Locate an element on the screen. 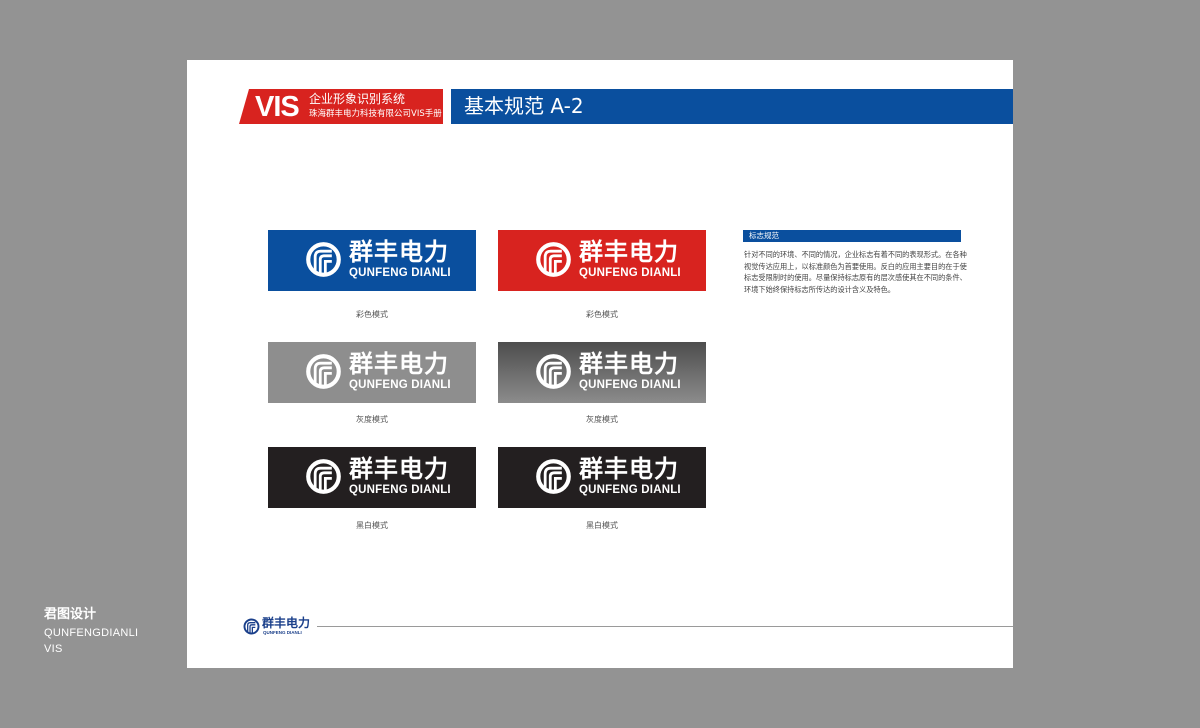 This screenshot has width=1200, height=728. spec-section-tag: 标志规范 is located at coordinates (852, 236).